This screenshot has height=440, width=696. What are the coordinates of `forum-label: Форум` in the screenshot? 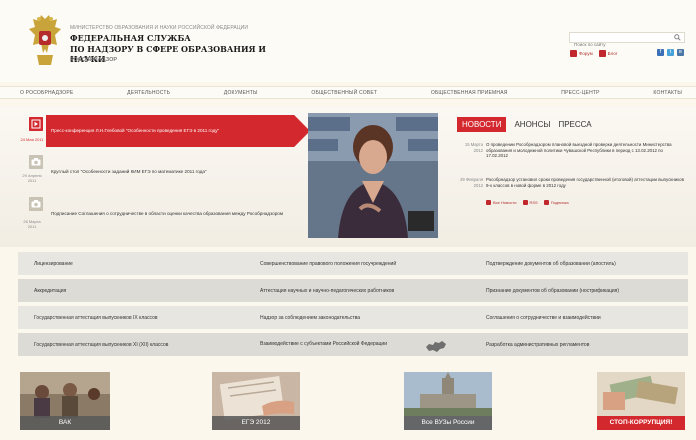 It's located at (586, 53).